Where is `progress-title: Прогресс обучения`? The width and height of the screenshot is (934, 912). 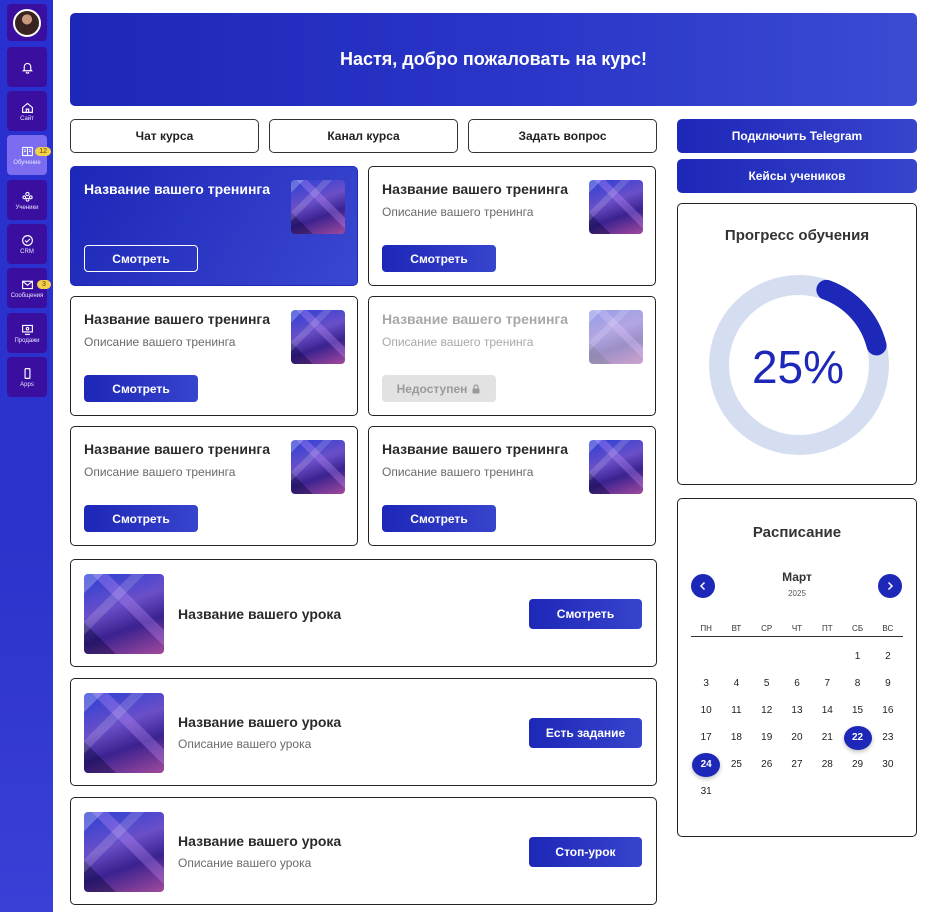
progress-title: Прогресс обучения is located at coordinates (797, 235).